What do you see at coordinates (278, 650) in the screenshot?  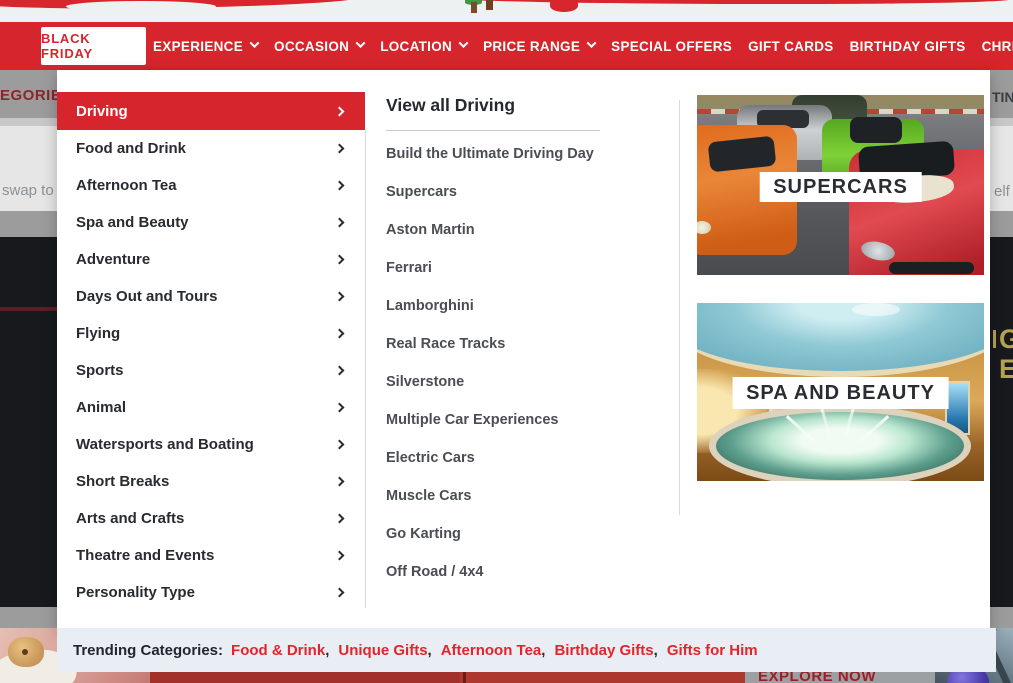 I see `trending-link: Food & Drink` at bounding box center [278, 650].